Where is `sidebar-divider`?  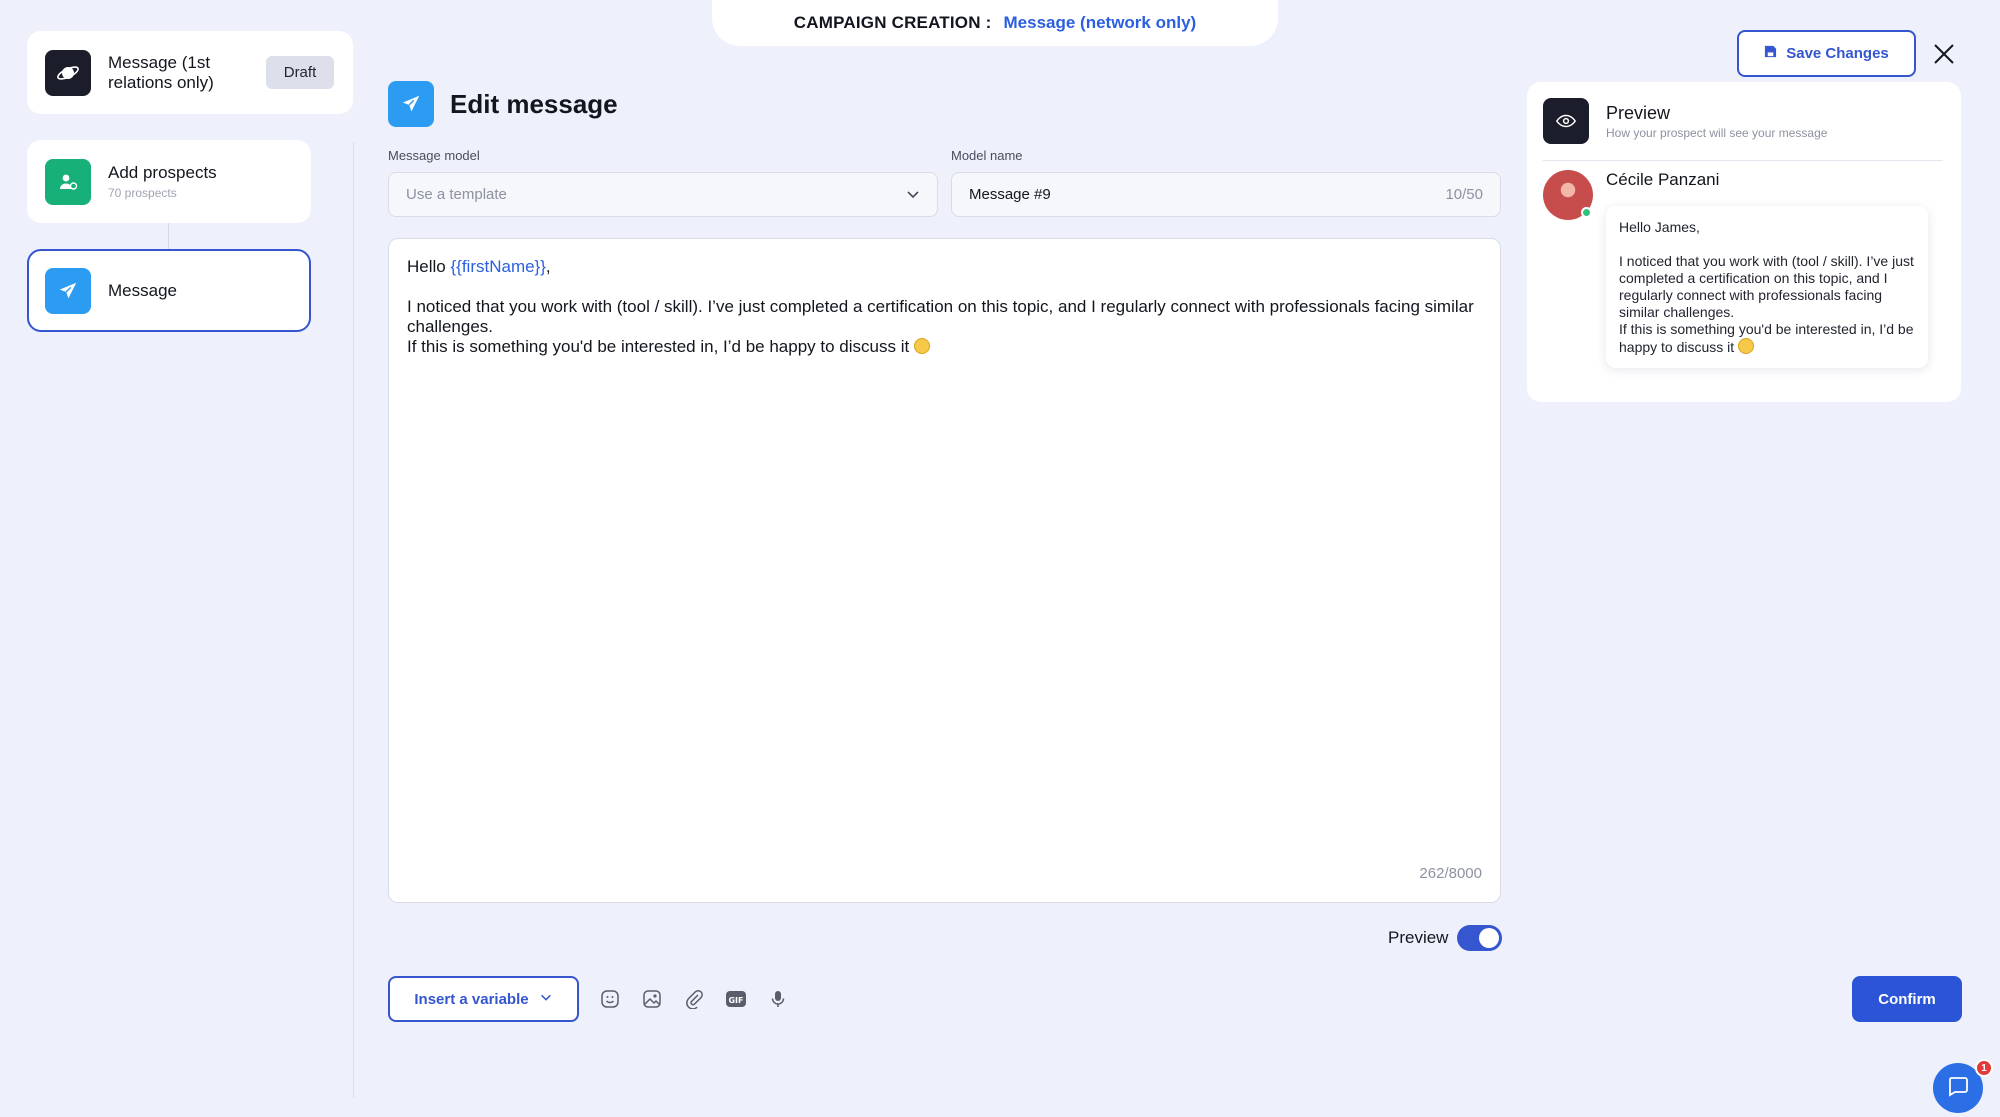 sidebar-divider is located at coordinates (353, 620).